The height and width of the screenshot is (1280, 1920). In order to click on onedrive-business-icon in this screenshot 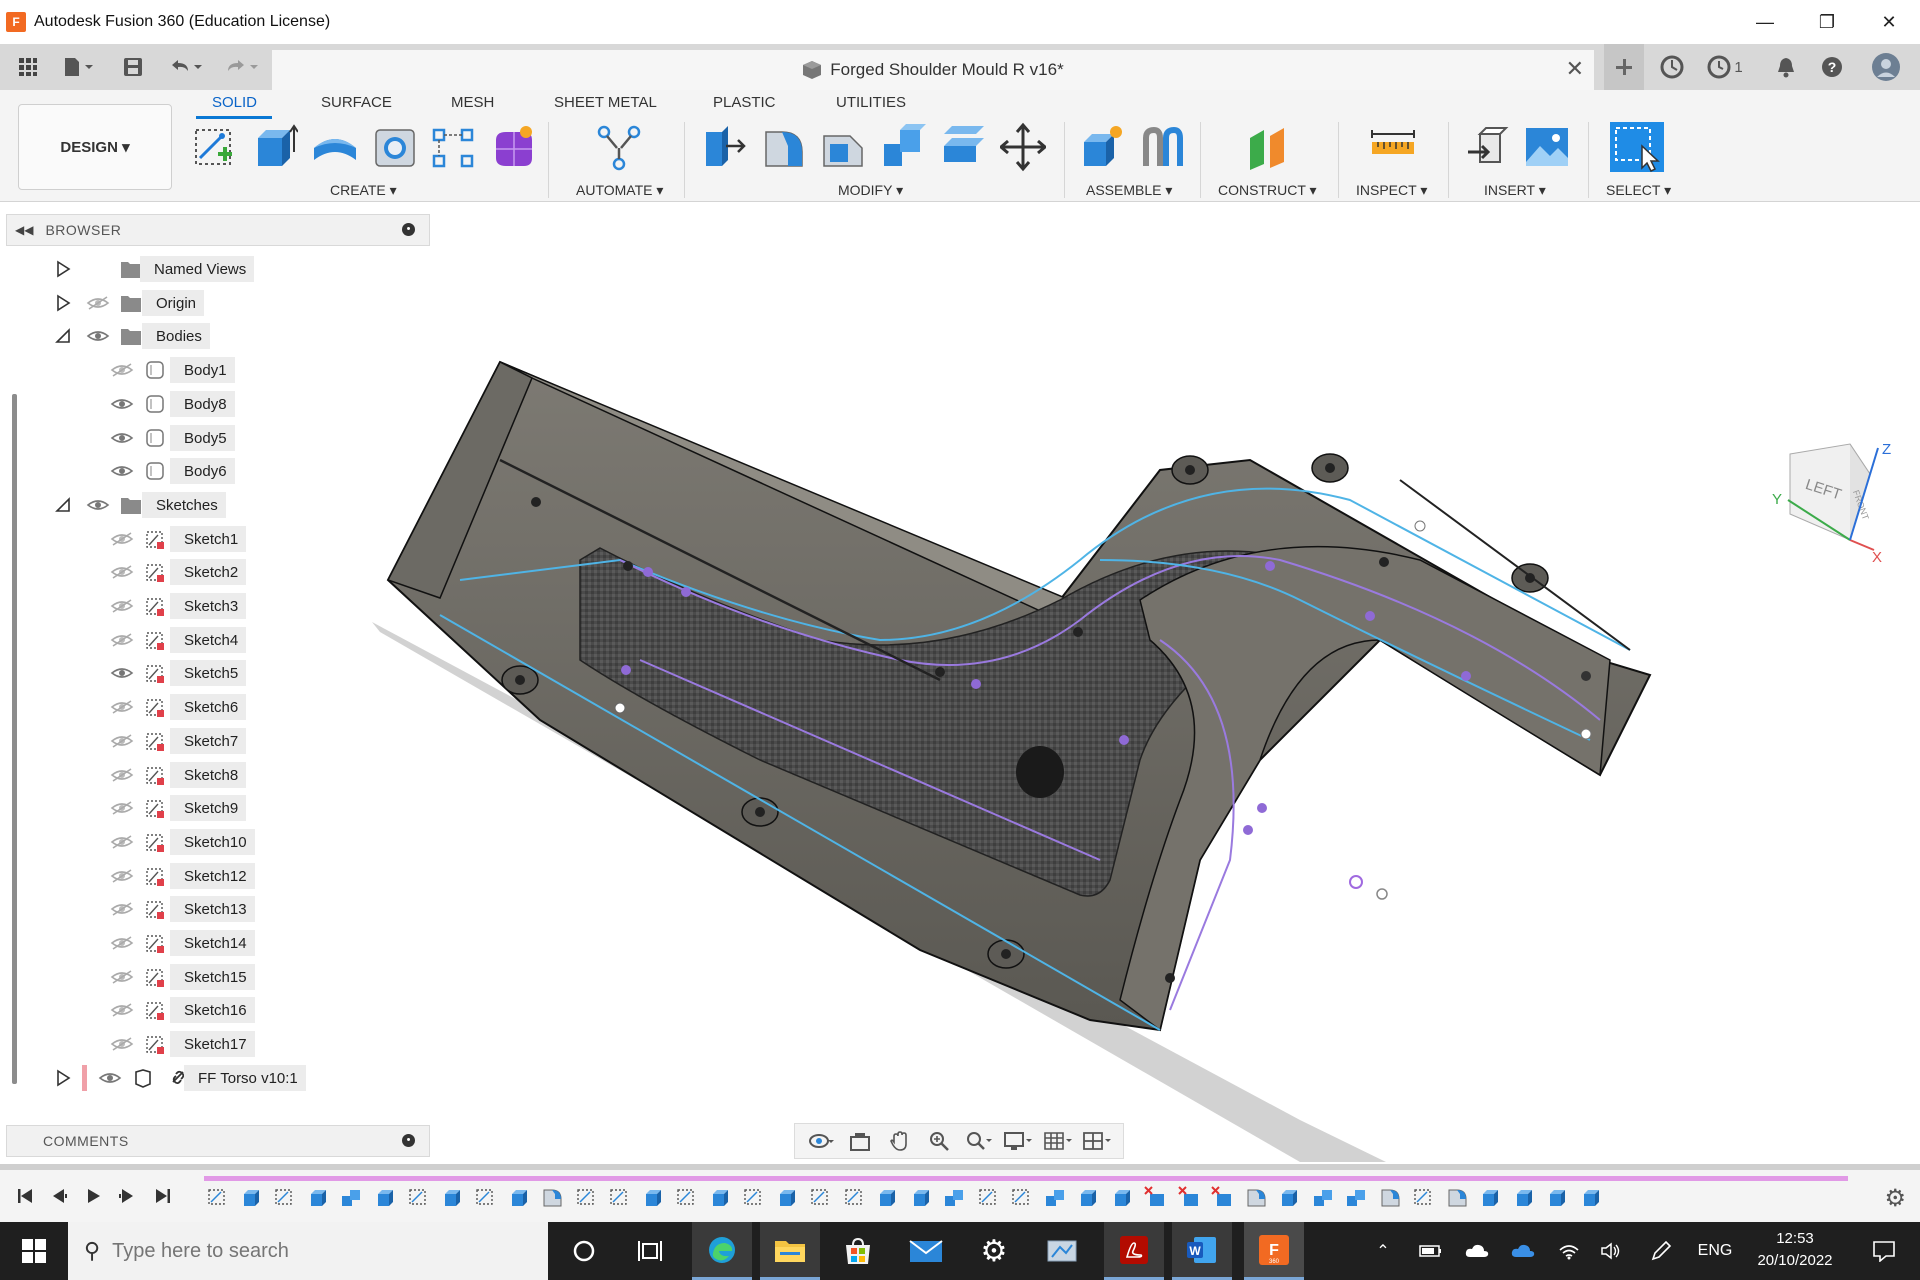, I will do `click(1523, 1251)`.